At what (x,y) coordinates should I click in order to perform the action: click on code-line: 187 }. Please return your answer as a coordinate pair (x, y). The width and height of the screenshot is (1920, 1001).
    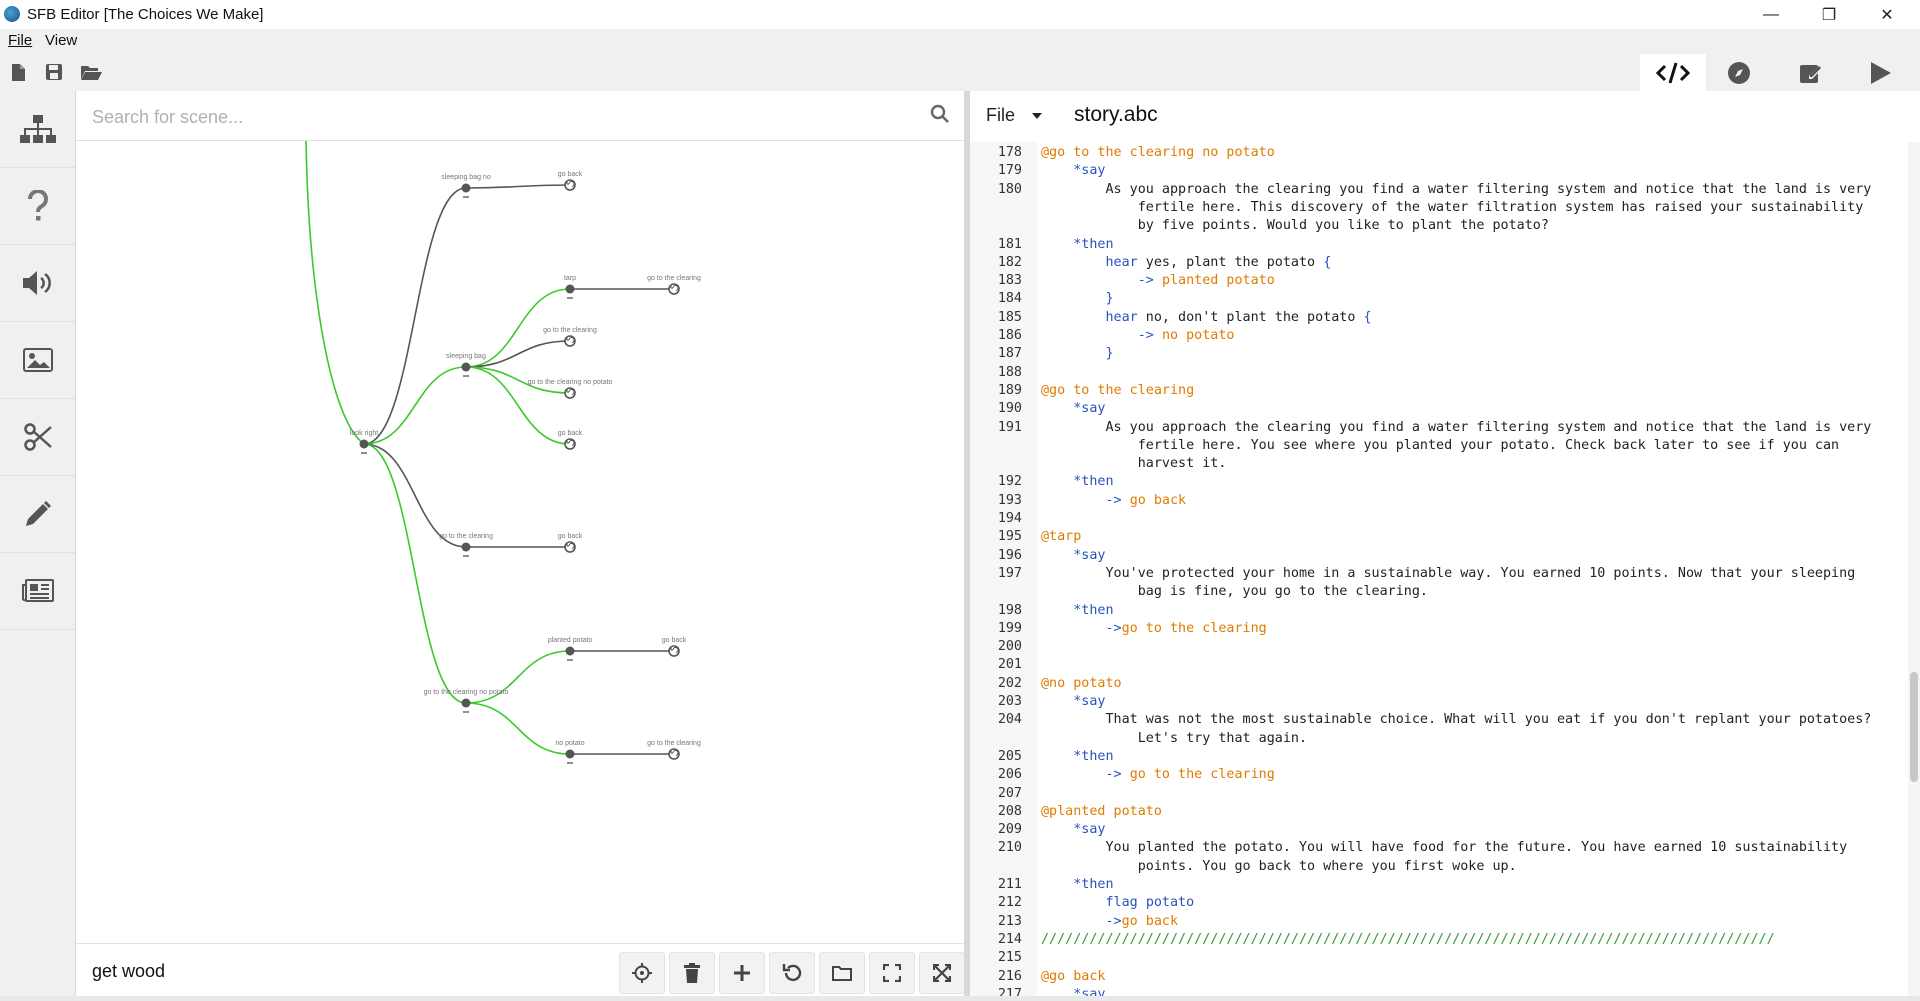
    Looking at the image, I should click on (1435, 354).